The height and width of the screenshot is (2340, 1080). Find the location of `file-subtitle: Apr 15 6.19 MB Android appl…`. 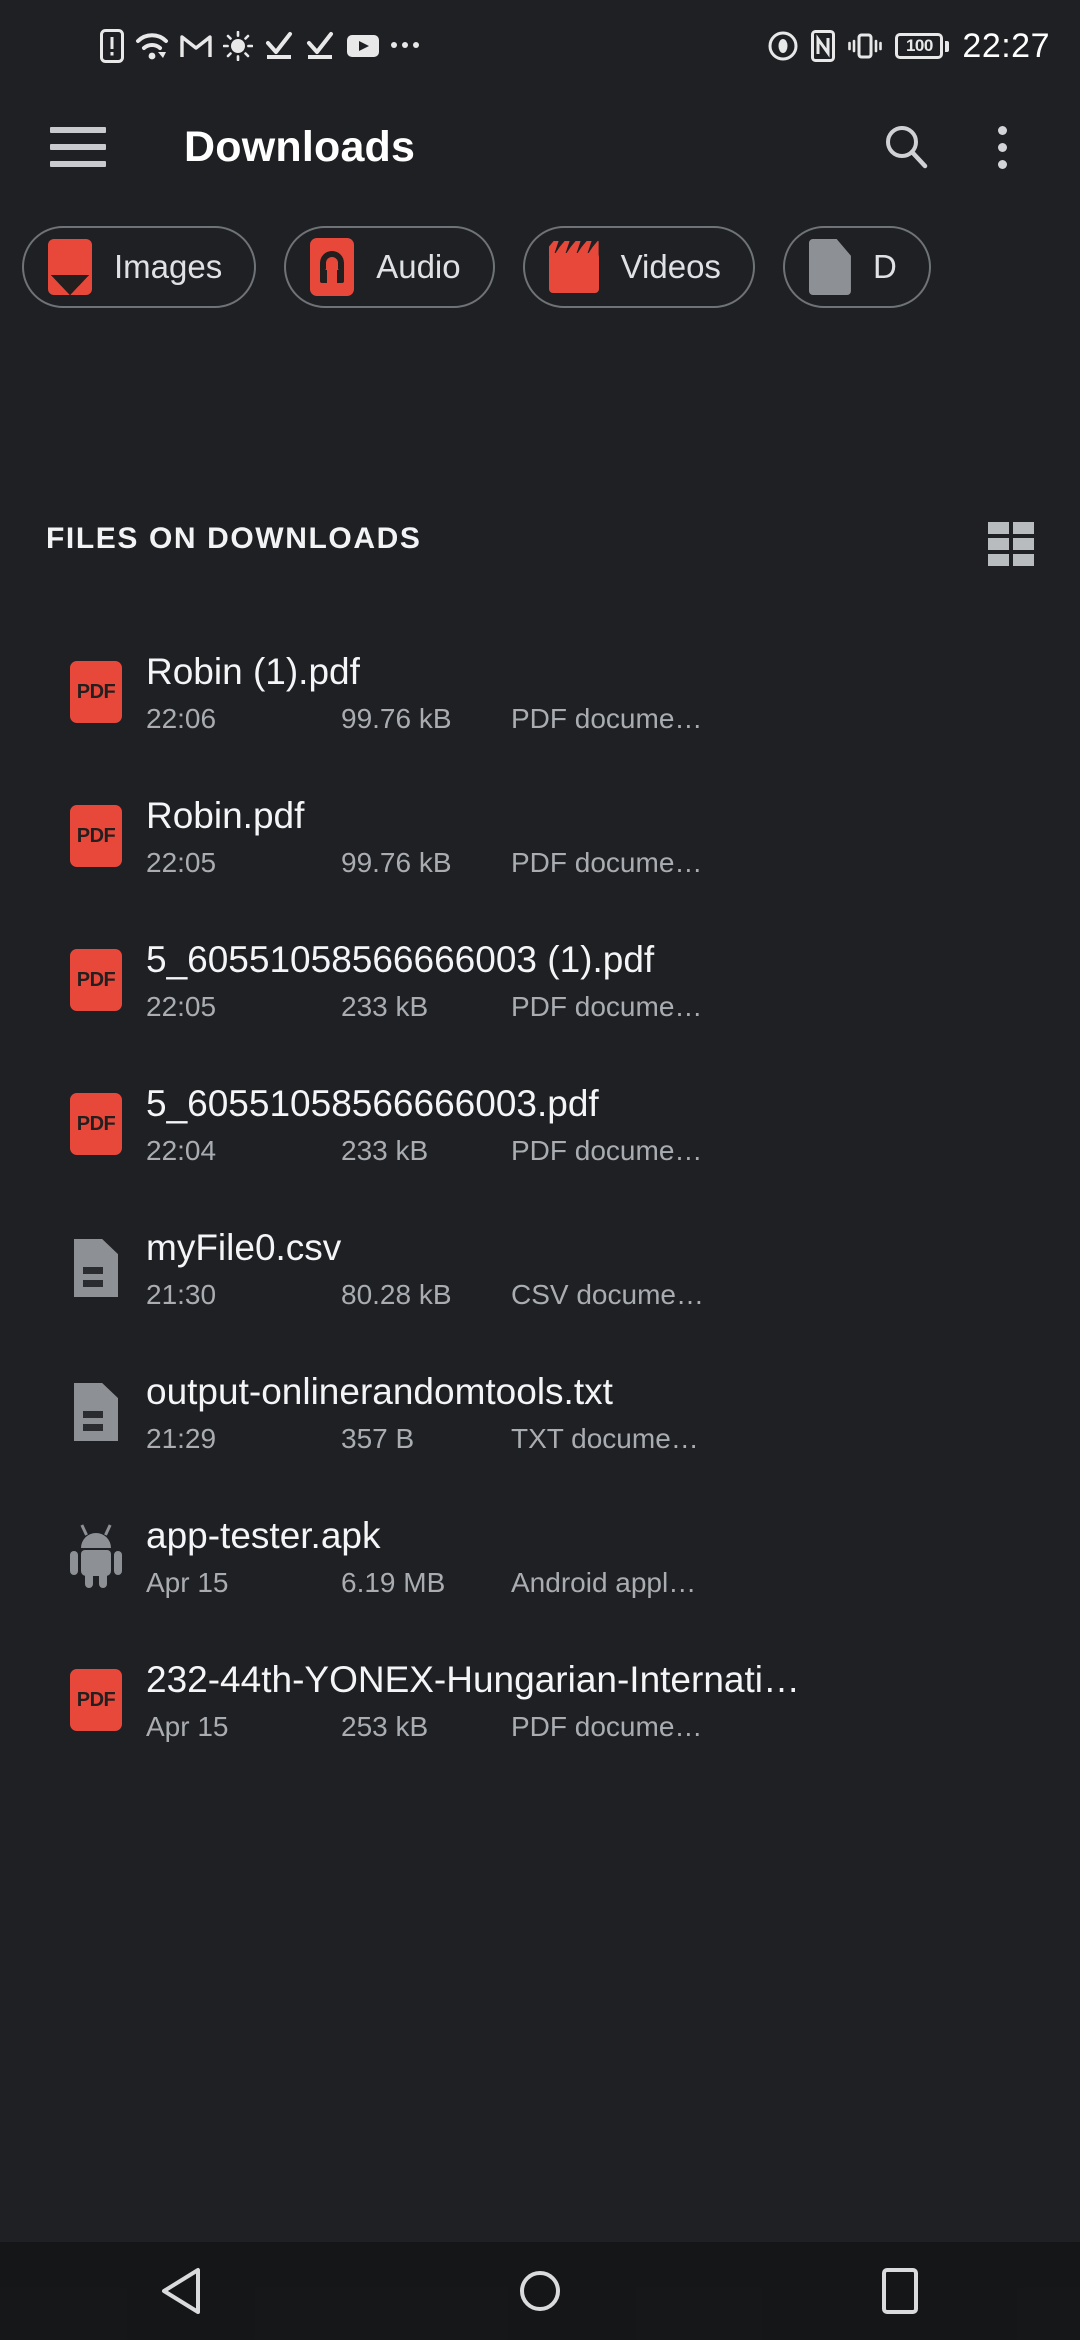

file-subtitle: Apr 15 6.19 MB Android appl… is located at coordinates (603, 1583).